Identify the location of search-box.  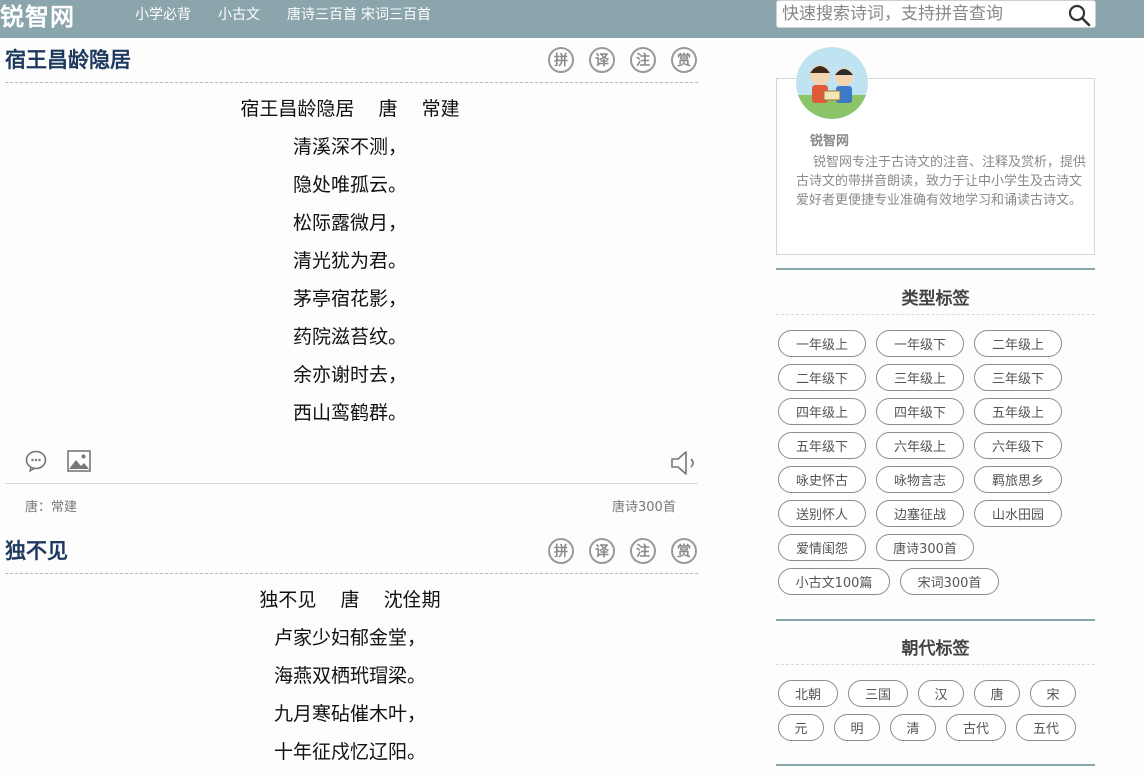
(936, 14).